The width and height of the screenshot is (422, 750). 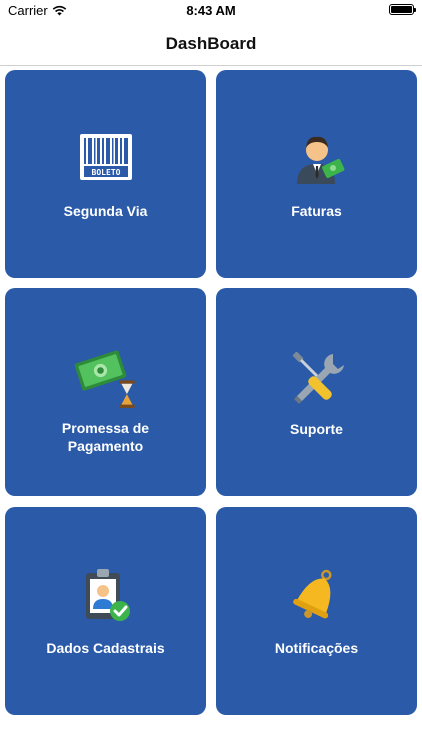 What do you see at coordinates (320, 160) in the screenshot?
I see `businessman-money-icon` at bounding box center [320, 160].